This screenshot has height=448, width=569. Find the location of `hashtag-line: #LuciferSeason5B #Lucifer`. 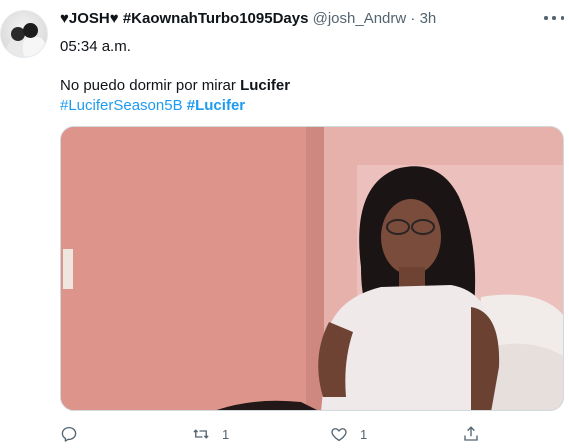

hashtag-line: #LuciferSeason5B #Lucifer is located at coordinates (152, 106).